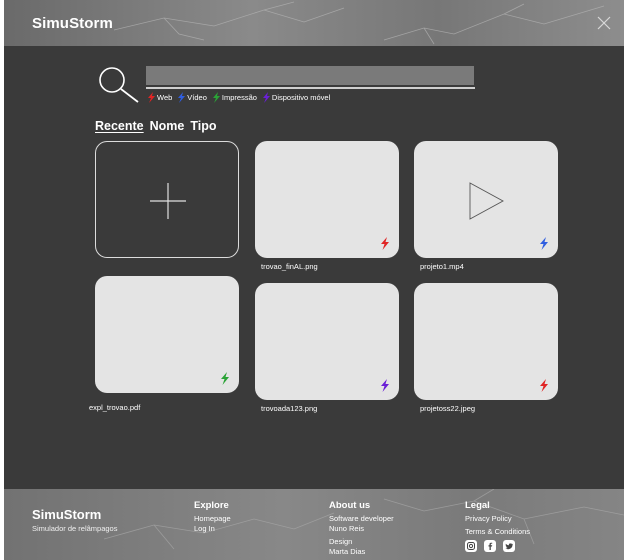 Image resolution: width=628 pixels, height=560 pixels. I want to click on filter-label: Impressão, so click(239, 97).